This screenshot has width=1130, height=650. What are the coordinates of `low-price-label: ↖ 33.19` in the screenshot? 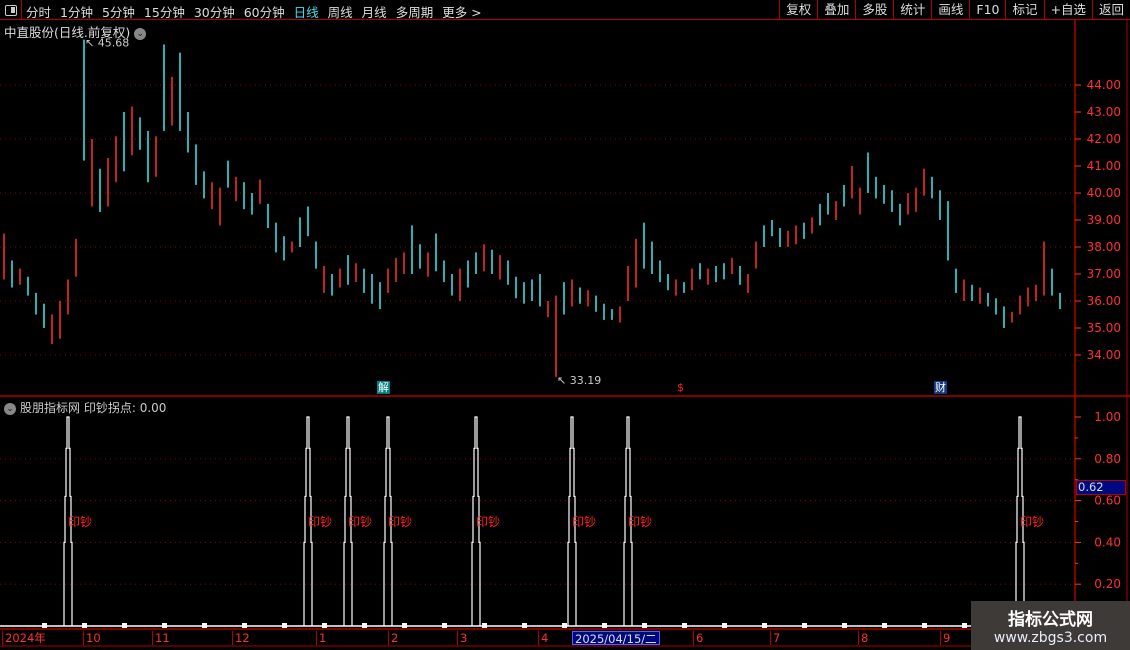 It's located at (579, 380).